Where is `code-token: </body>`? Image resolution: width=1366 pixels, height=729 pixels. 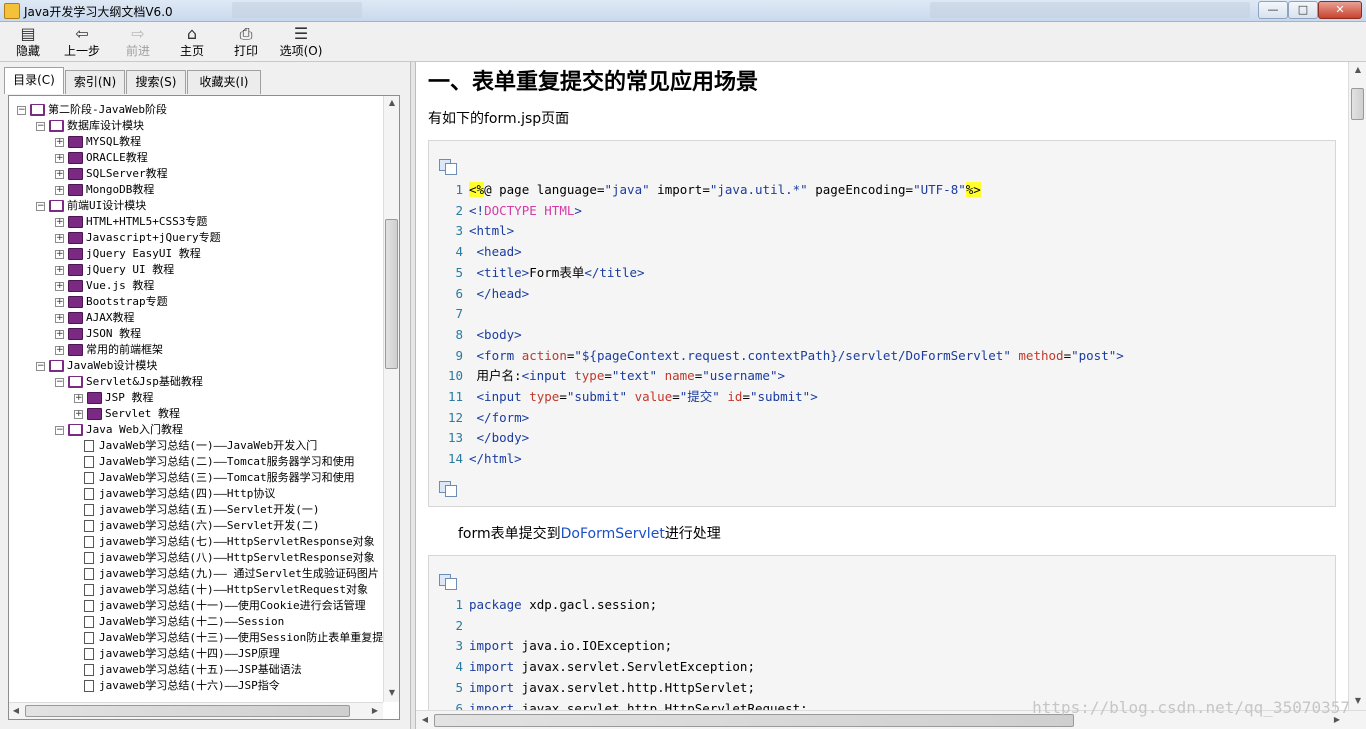 code-token: </body> is located at coordinates (503, 438).